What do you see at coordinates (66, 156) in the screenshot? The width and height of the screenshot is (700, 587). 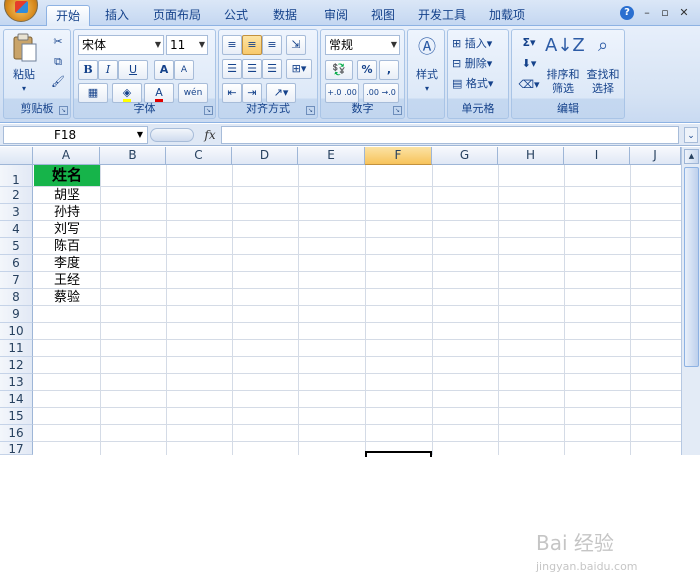 I see `column-header-a: A` at bounding box center [66, 156].